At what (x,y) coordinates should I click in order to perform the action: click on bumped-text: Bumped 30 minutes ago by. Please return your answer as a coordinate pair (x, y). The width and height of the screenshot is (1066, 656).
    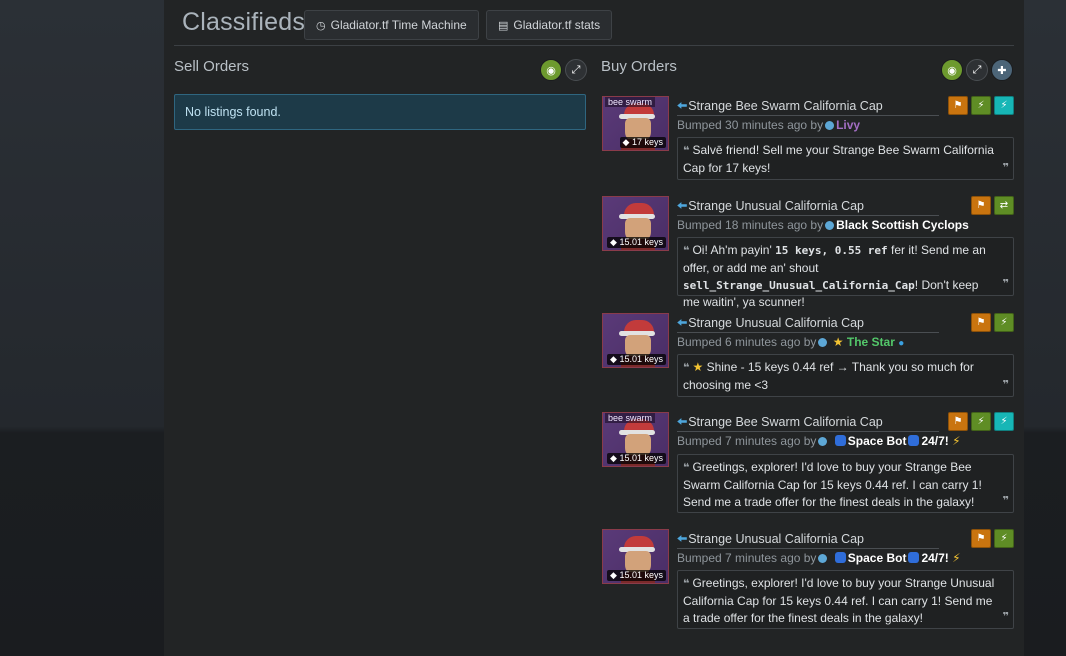
    Looking at the image, I should click on (750, 125).